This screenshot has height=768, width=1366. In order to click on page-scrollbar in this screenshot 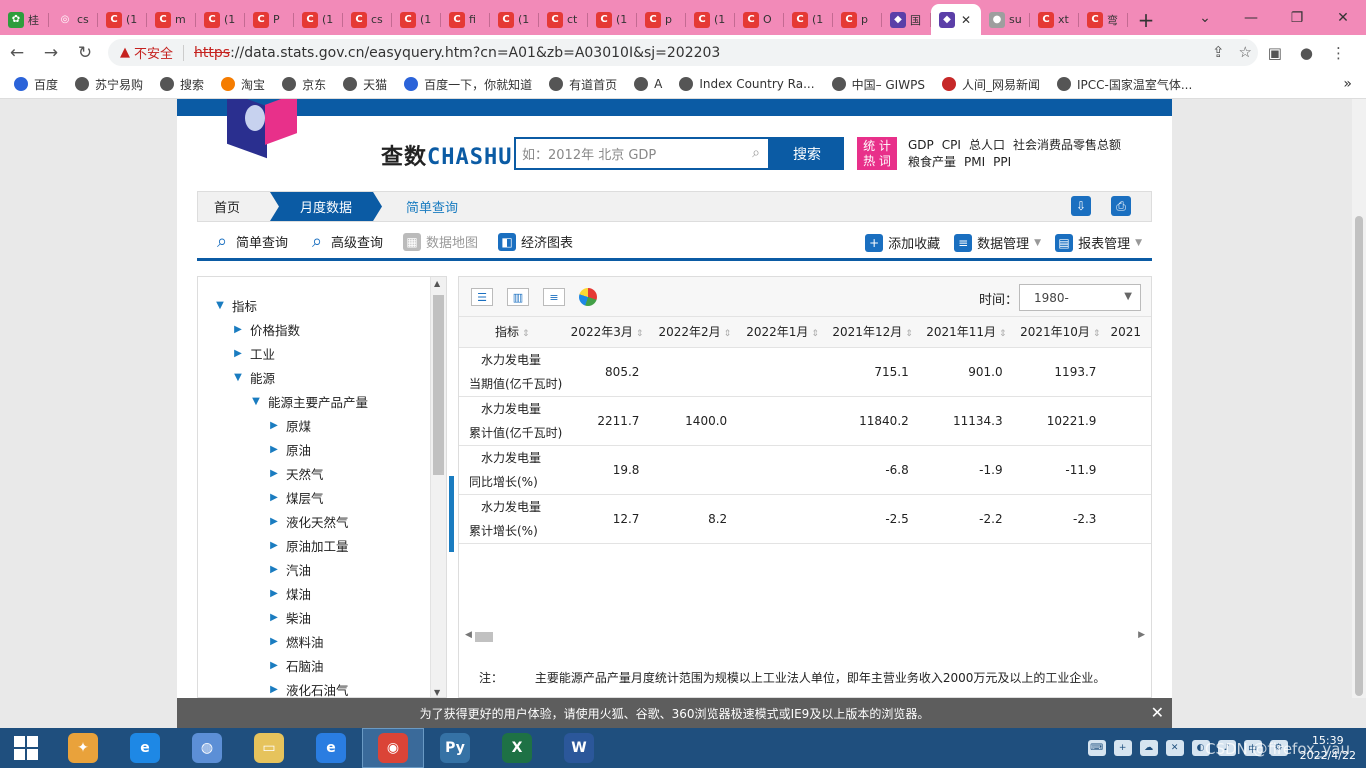, I will do `click(1359, 398)`.